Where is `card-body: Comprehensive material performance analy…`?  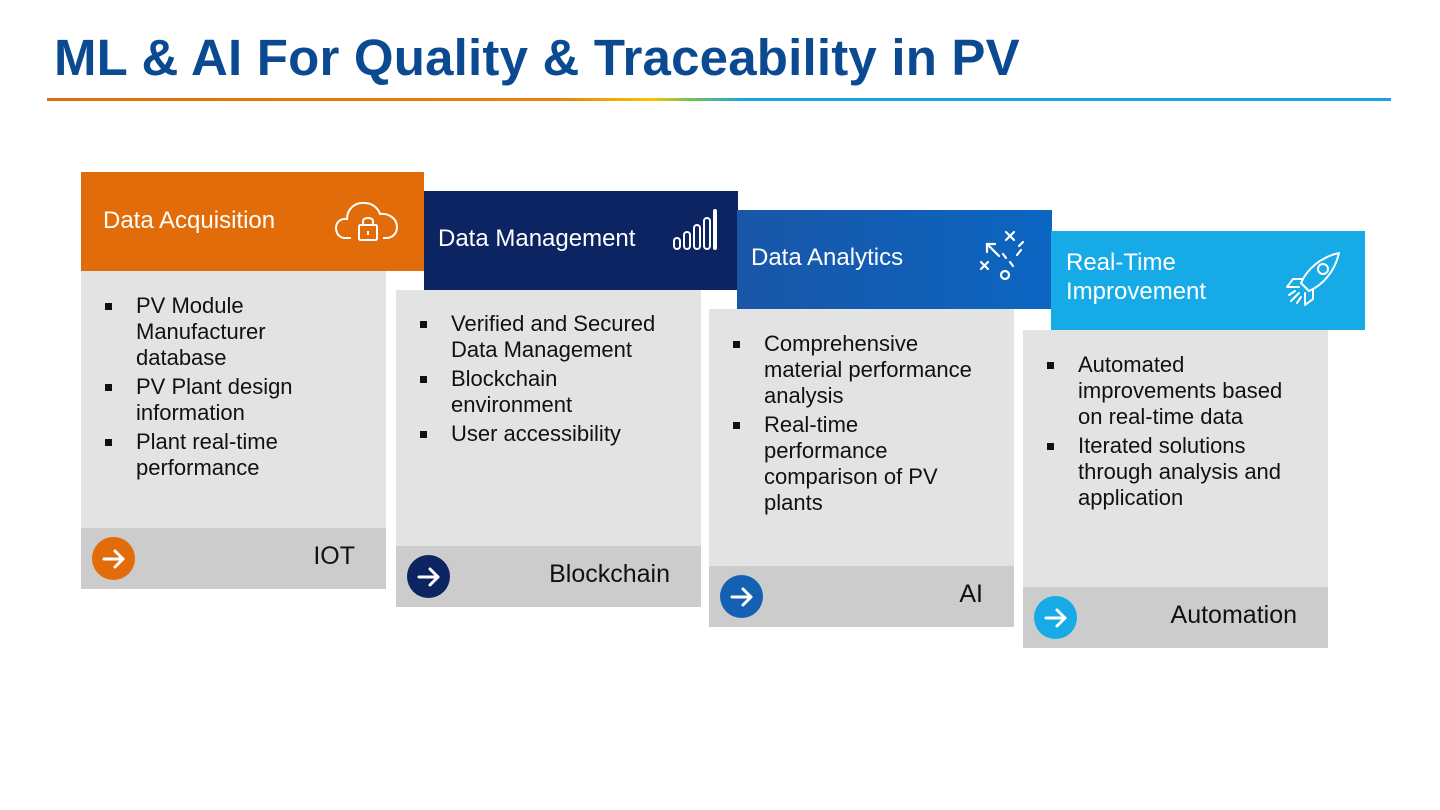 card-body: Comprehensive material performance analy… is located at coordinates (861, 437).